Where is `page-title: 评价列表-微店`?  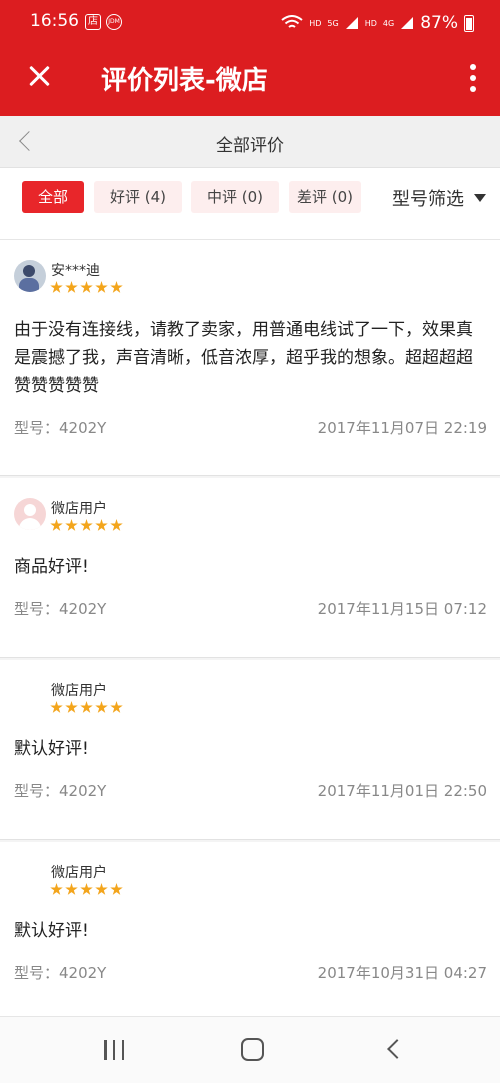 page-title: 评价列表-微店 is located at coordinates (184, 81).